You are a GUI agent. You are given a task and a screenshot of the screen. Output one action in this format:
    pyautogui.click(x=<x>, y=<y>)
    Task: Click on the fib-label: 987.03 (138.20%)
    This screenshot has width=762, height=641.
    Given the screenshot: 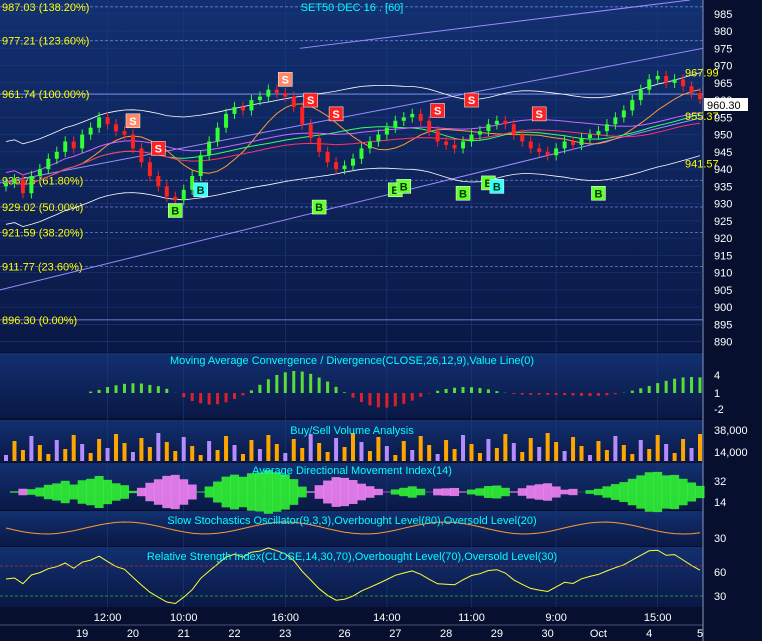 What is the action you would take?
    pyautogui.click(x=45, y=8)
    